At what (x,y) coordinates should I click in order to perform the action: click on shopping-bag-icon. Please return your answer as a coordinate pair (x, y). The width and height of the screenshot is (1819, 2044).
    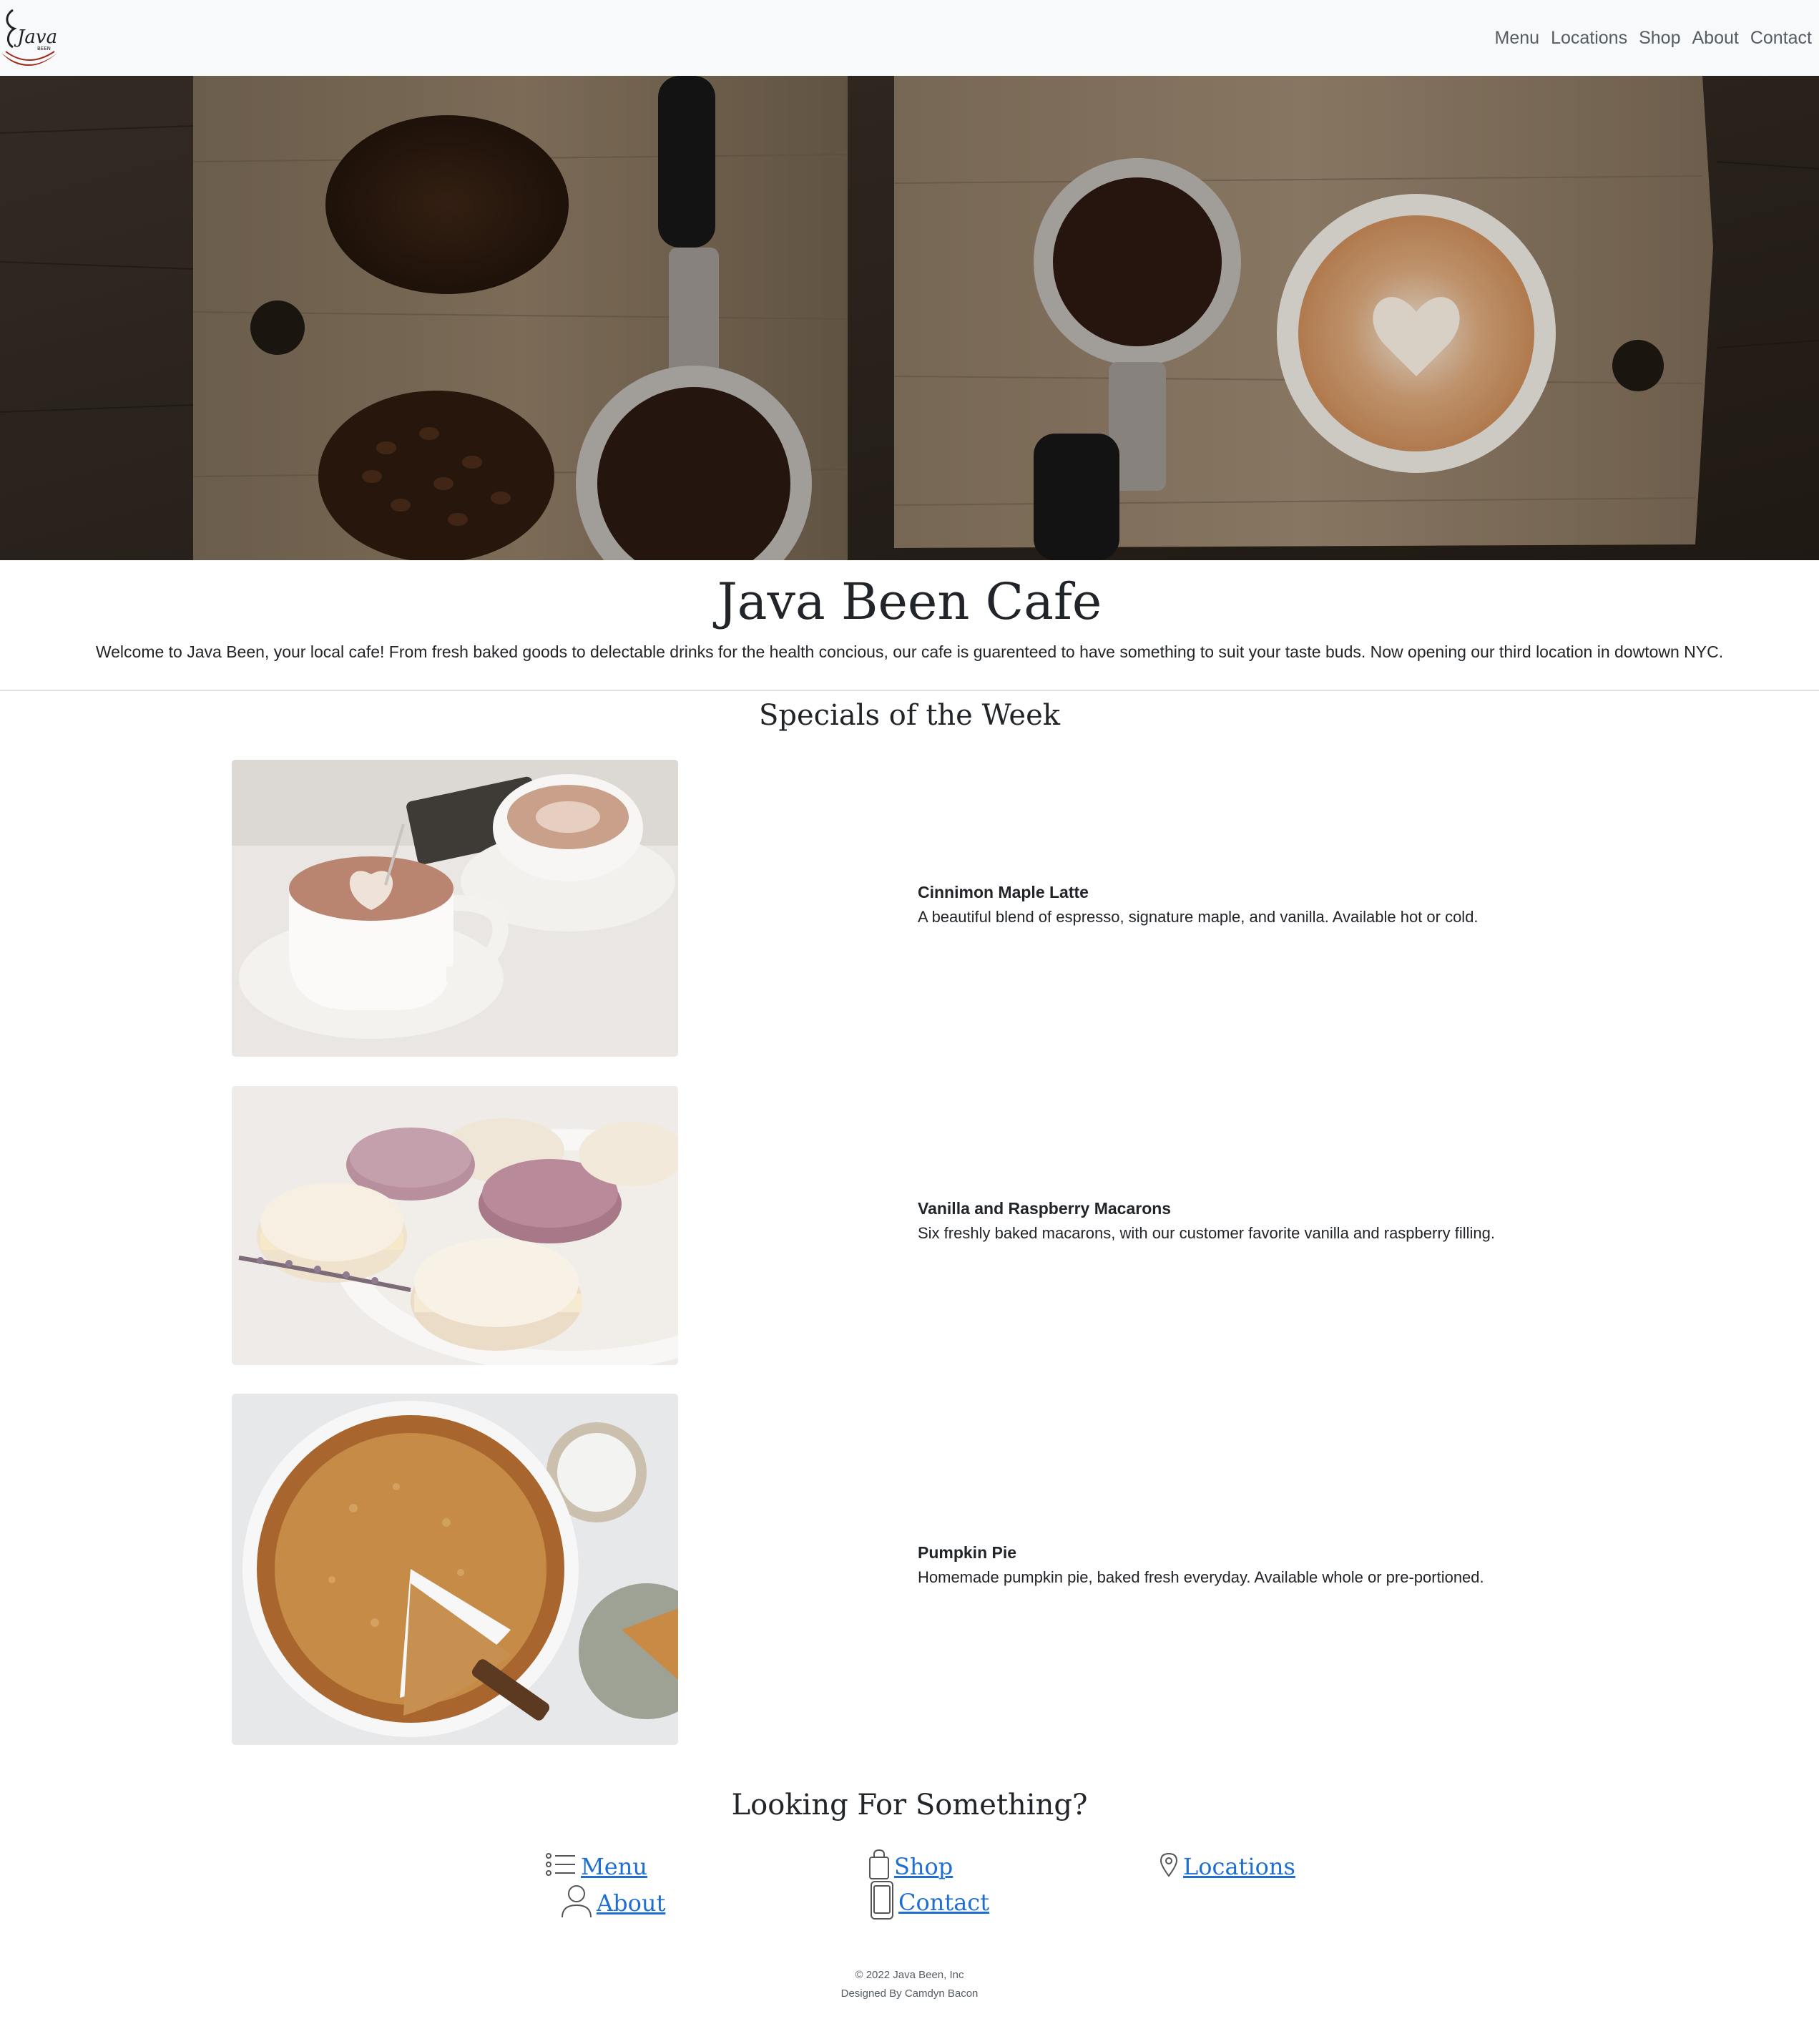
    Looking at the image, I should click on (879, 1866).